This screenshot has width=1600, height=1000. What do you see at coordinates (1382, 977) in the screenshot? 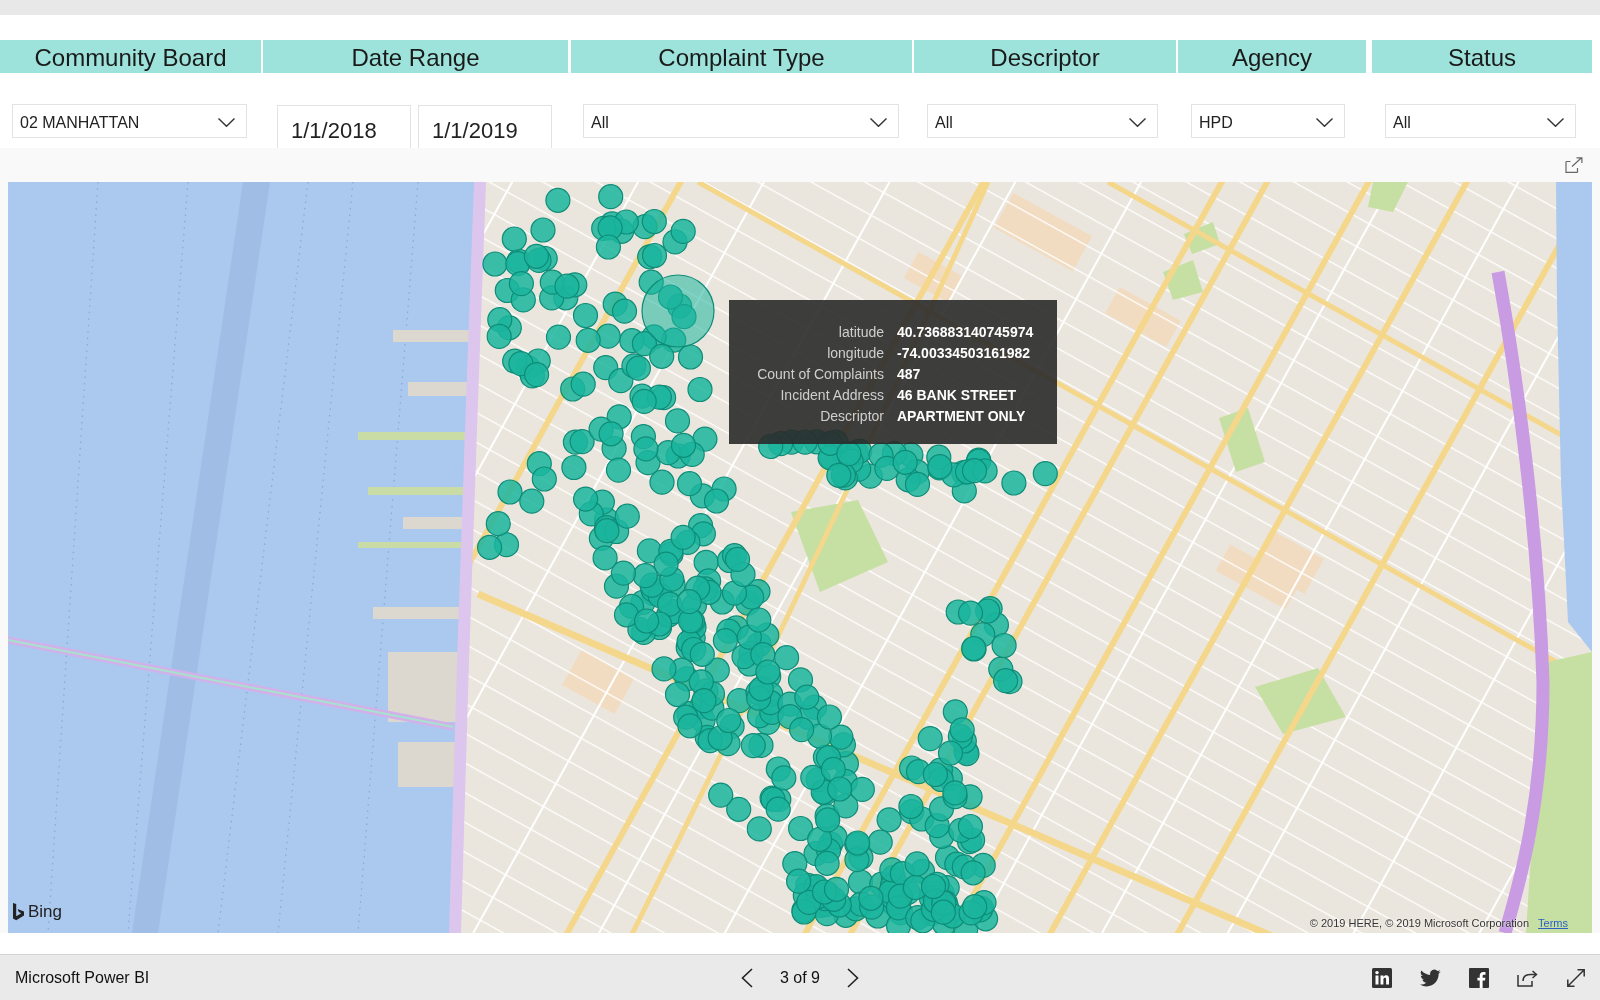
I see `linkedin-icon` at bounding box center [1382, 977].